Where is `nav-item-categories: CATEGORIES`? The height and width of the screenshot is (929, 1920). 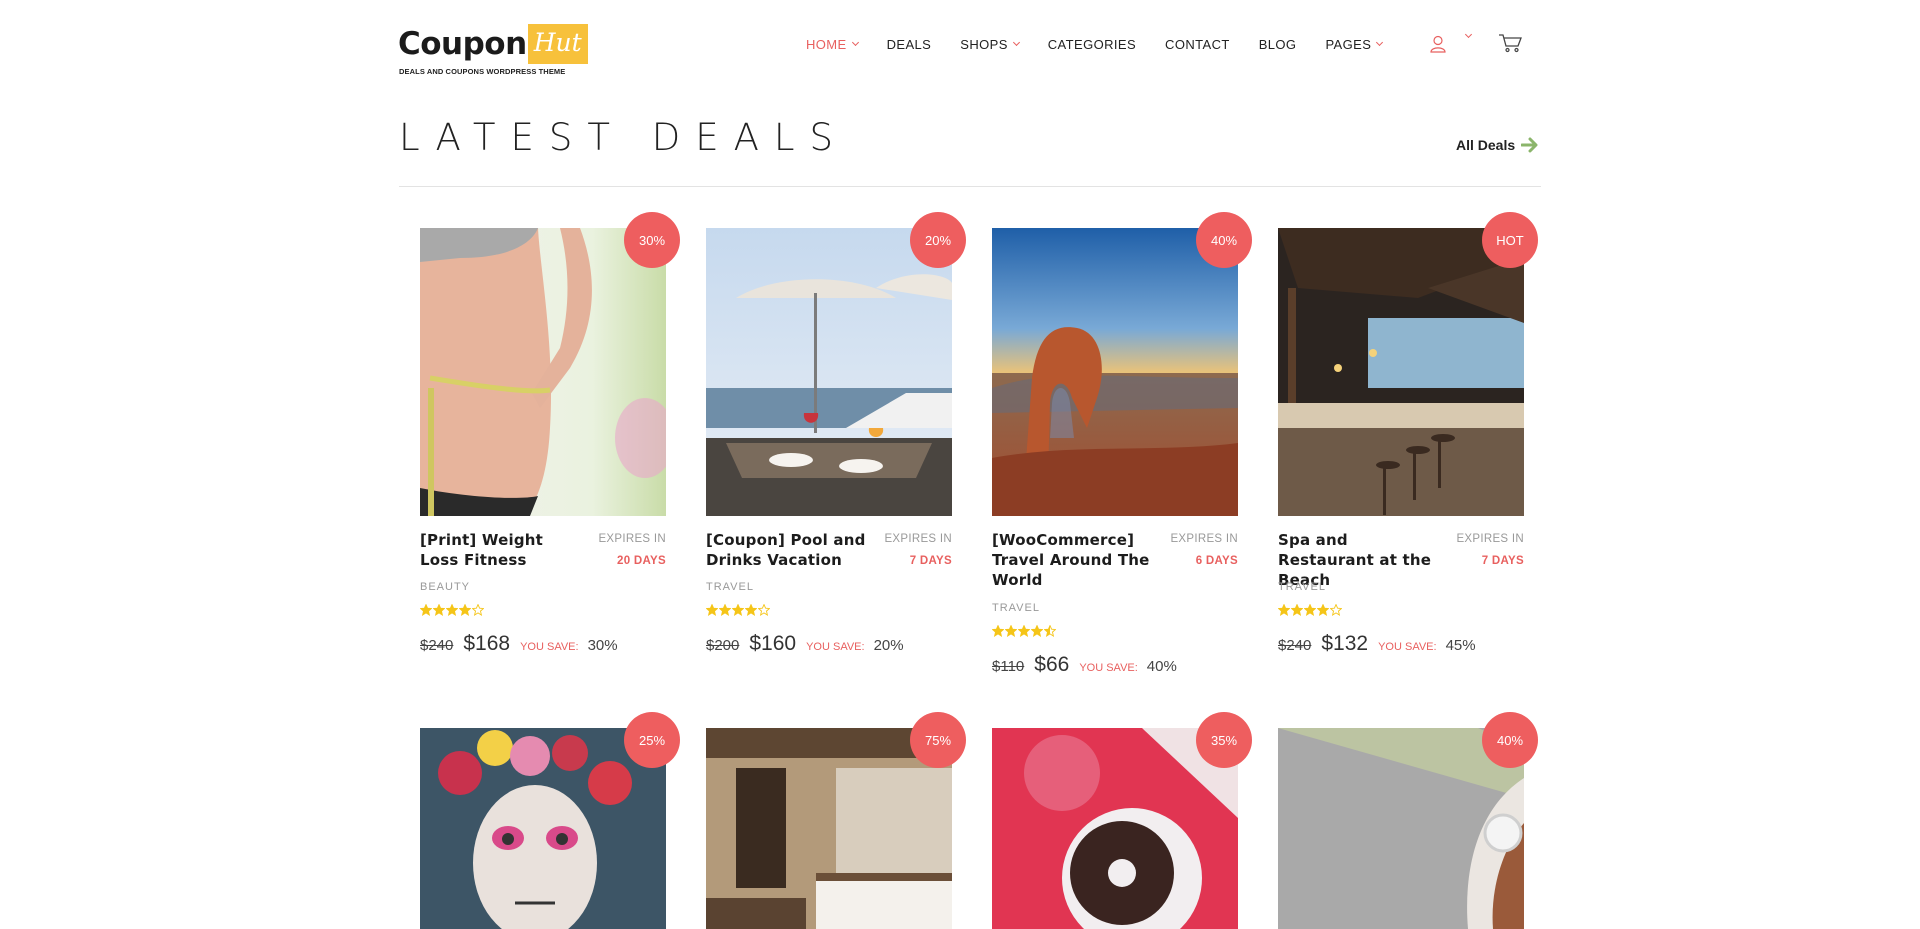
nav-item-categories: CATEGORIES is located at coordinates (1092, 44).